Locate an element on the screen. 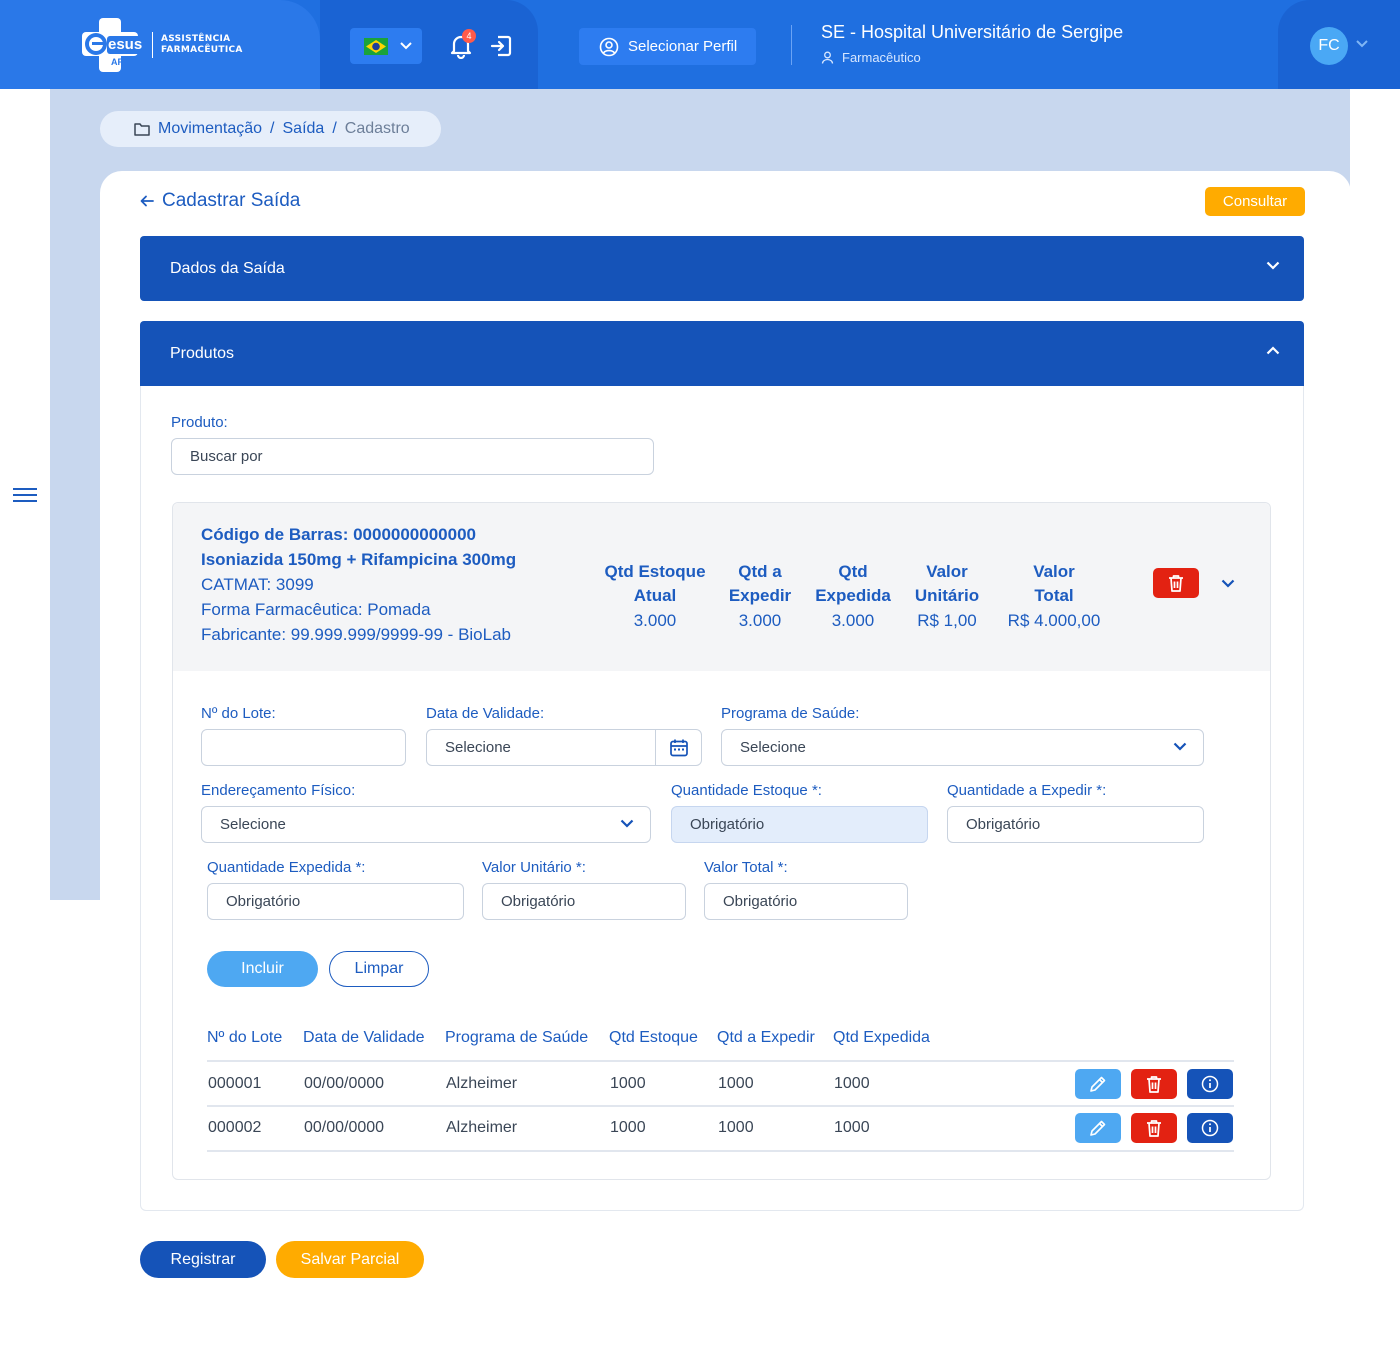  qtd-expedida-label: Quantidade Expedida *: is located at coordinates (286, 867).